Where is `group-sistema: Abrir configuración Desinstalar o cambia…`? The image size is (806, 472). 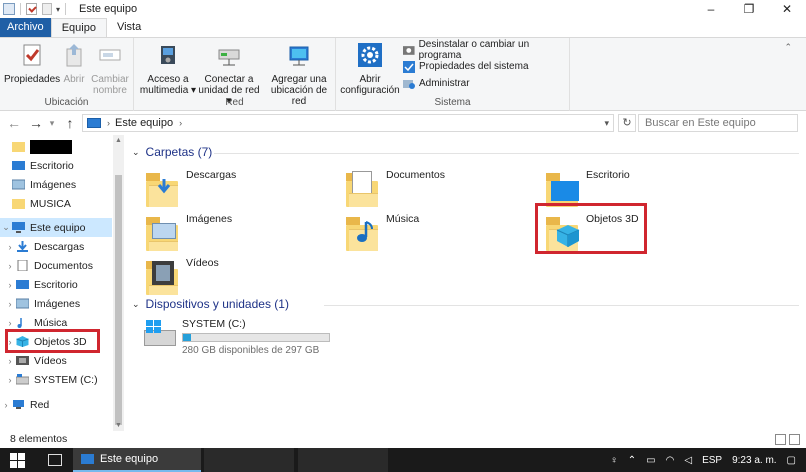 group-sistema: Abrir configuración Desinstalar o cambia… is located at coordinates (453, 74).